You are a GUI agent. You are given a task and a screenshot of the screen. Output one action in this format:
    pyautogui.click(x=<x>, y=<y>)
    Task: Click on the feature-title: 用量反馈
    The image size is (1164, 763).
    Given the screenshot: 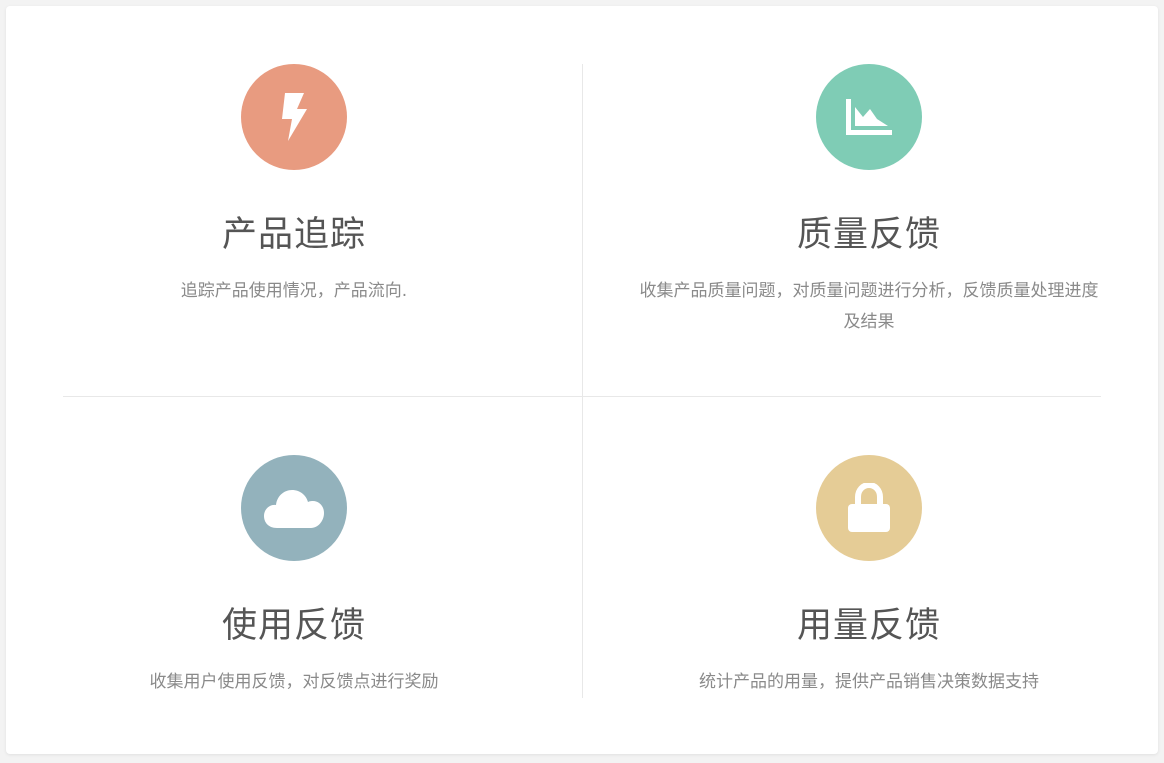 What is the action you would take?
    pyautogui.click(x=868, y=626)
    